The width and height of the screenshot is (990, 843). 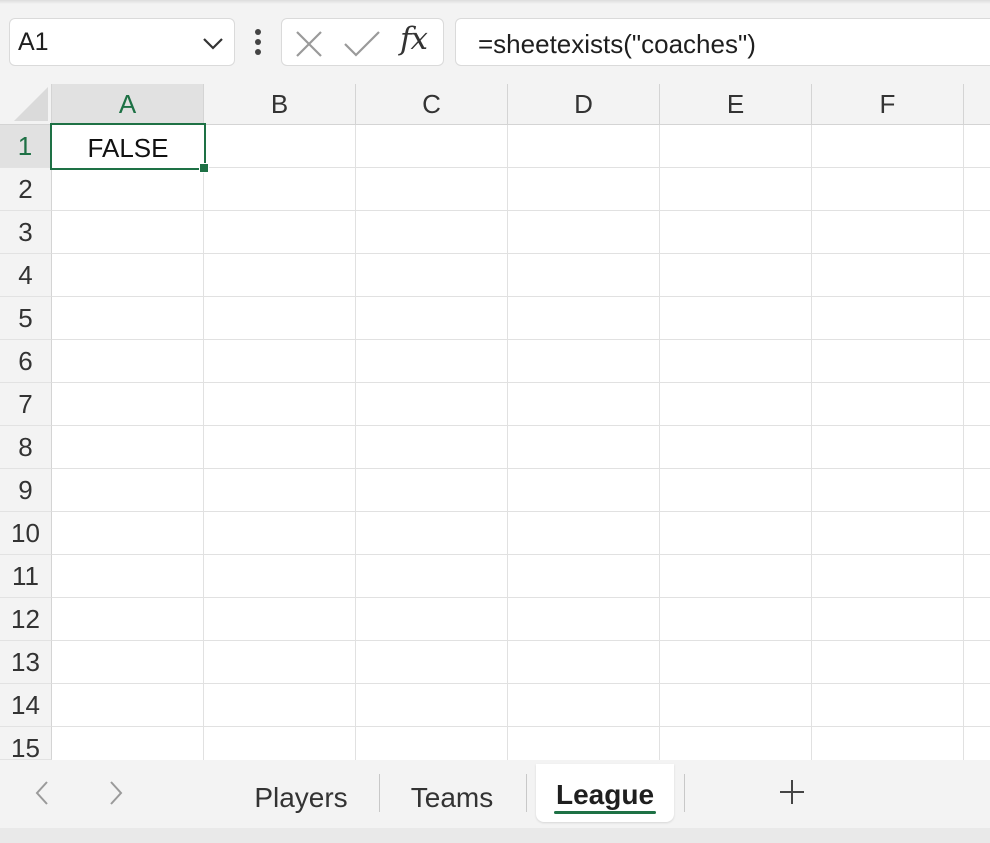 I want to click on chevron-left-icon, so click(x=42, y=793).